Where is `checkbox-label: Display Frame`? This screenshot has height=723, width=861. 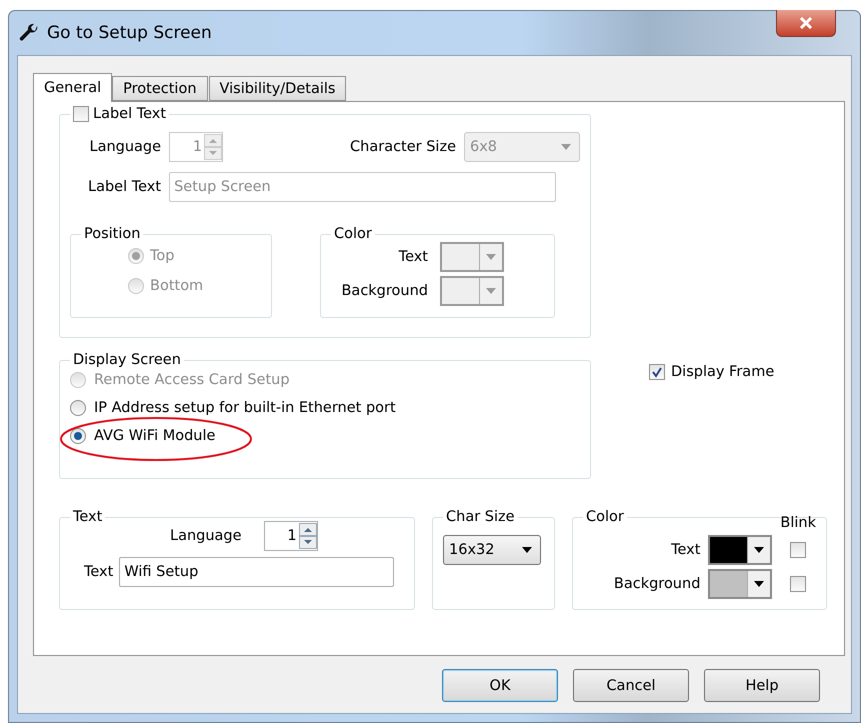 checkbox-label: Display Frame is located at coordinates (722, 372).